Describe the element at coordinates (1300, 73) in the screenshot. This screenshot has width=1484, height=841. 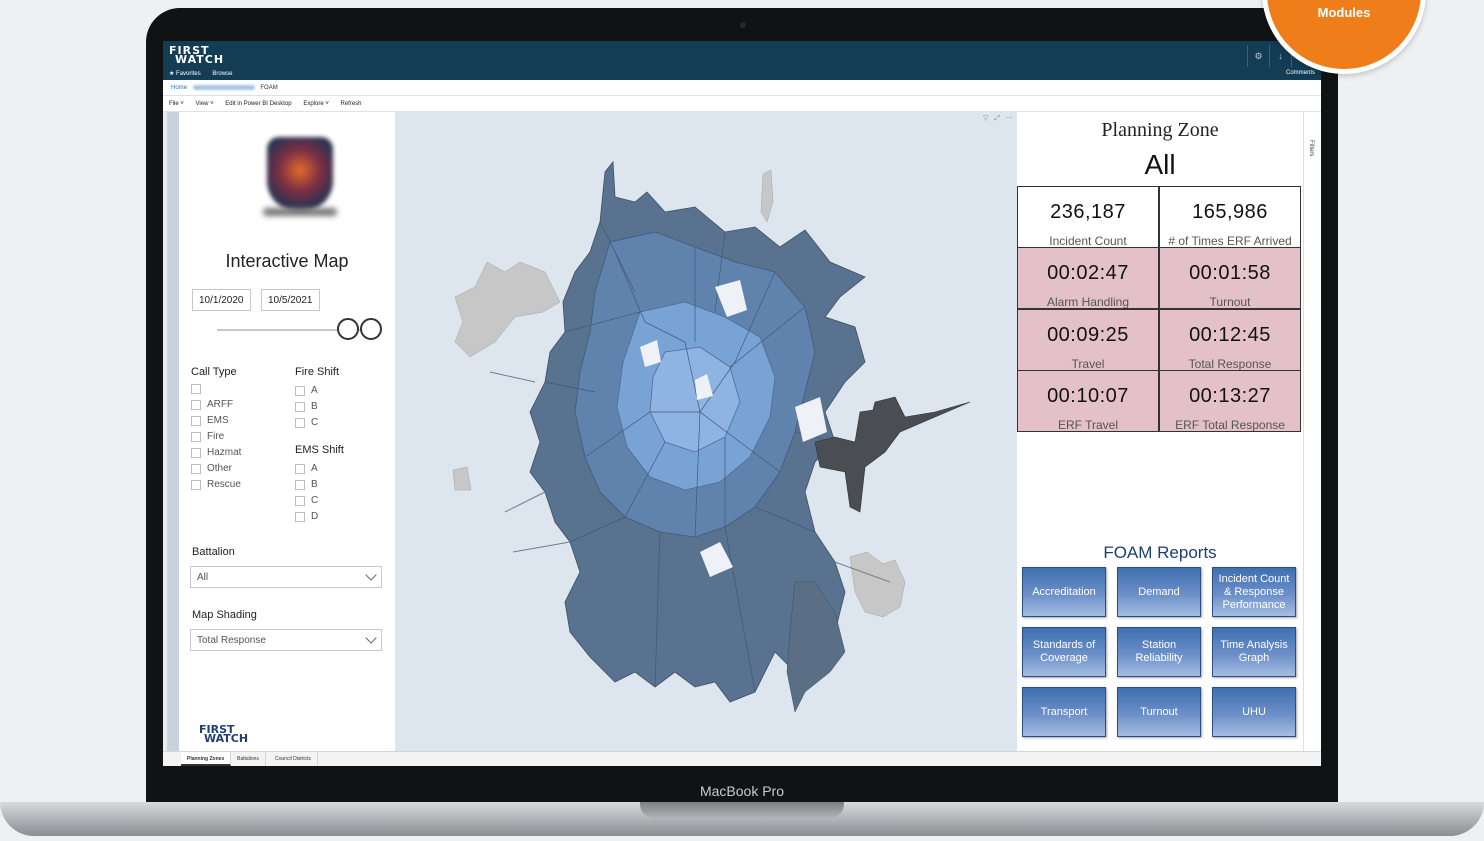
I see `comments-button: Comments` at that location.